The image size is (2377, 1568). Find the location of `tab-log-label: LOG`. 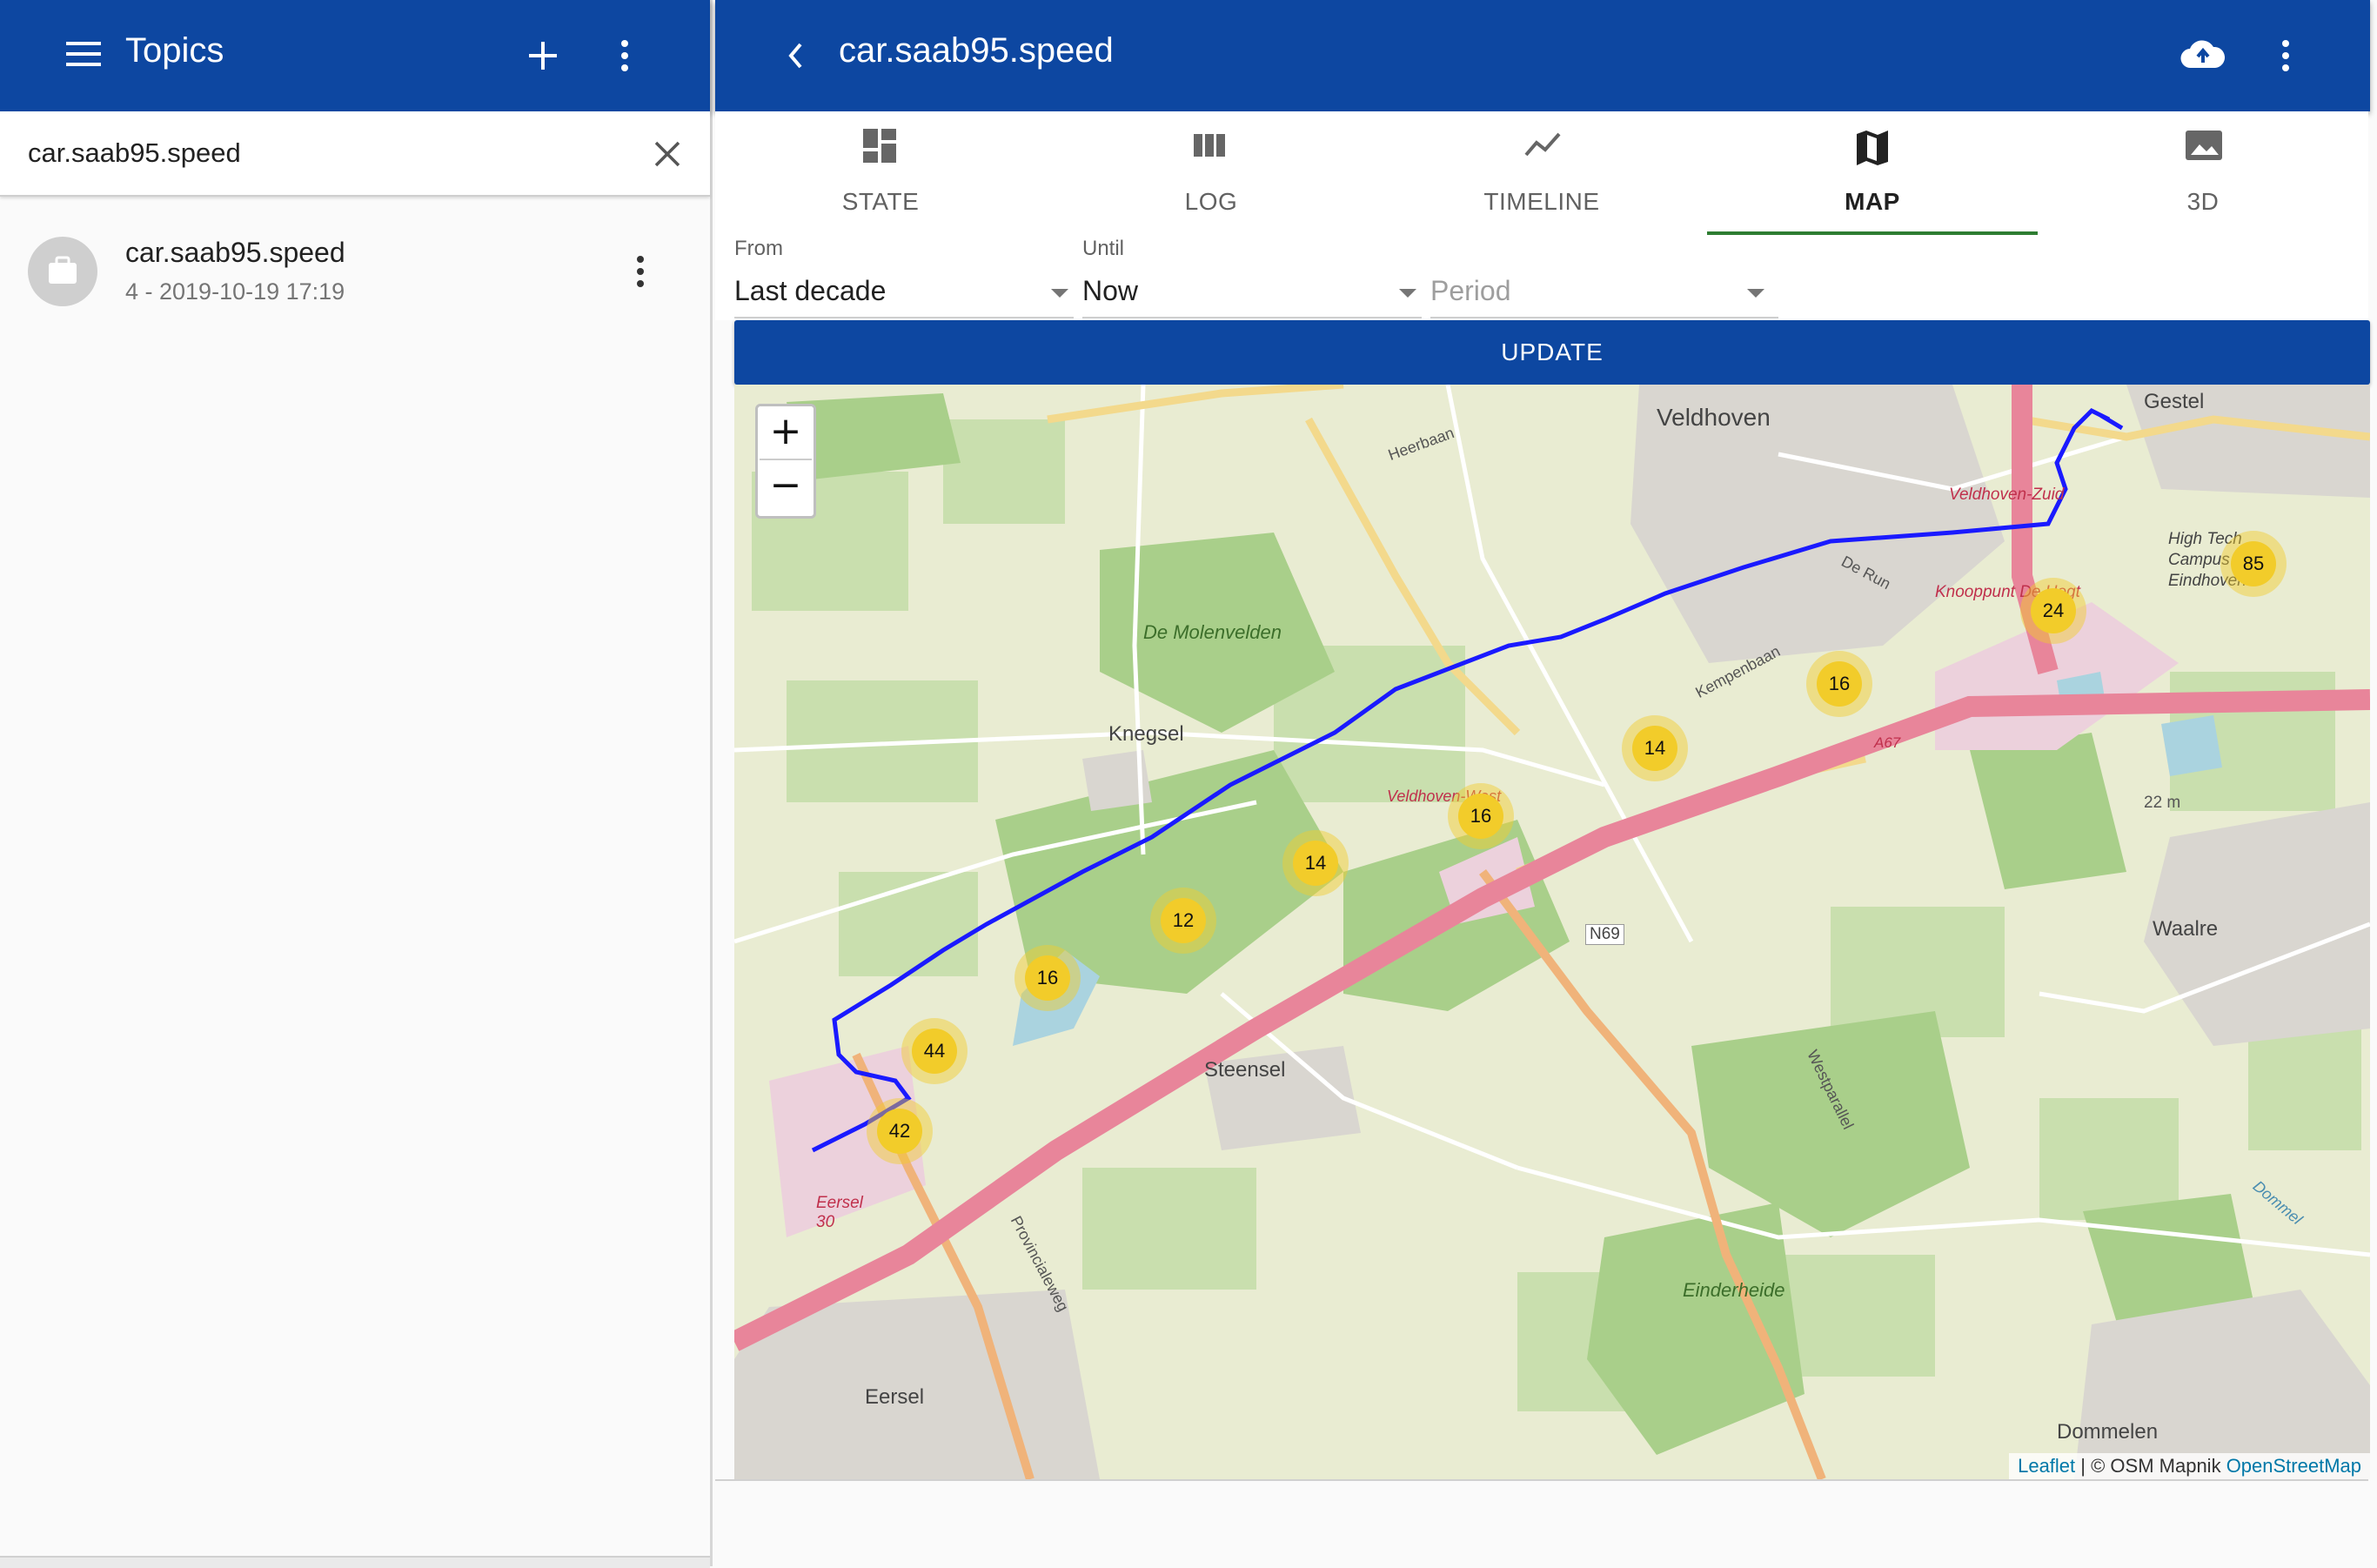

tab-log-label: LOG is located at coordinates (1211, 202).